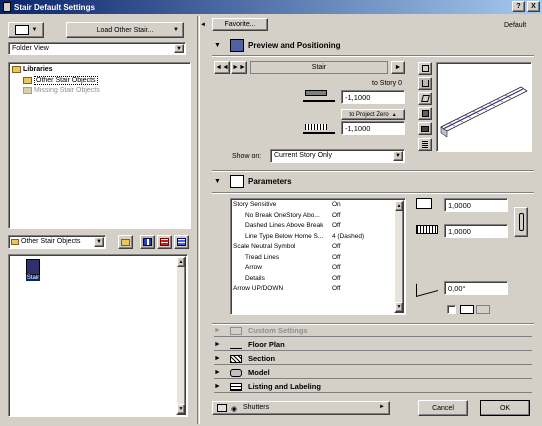 This screenshot has height=426, width=542. What do you see at coordinates (373, 345) in the screenshot?
I see `floor-plan-section-header: ► Floor Plan` at bounding box center [373, 345].